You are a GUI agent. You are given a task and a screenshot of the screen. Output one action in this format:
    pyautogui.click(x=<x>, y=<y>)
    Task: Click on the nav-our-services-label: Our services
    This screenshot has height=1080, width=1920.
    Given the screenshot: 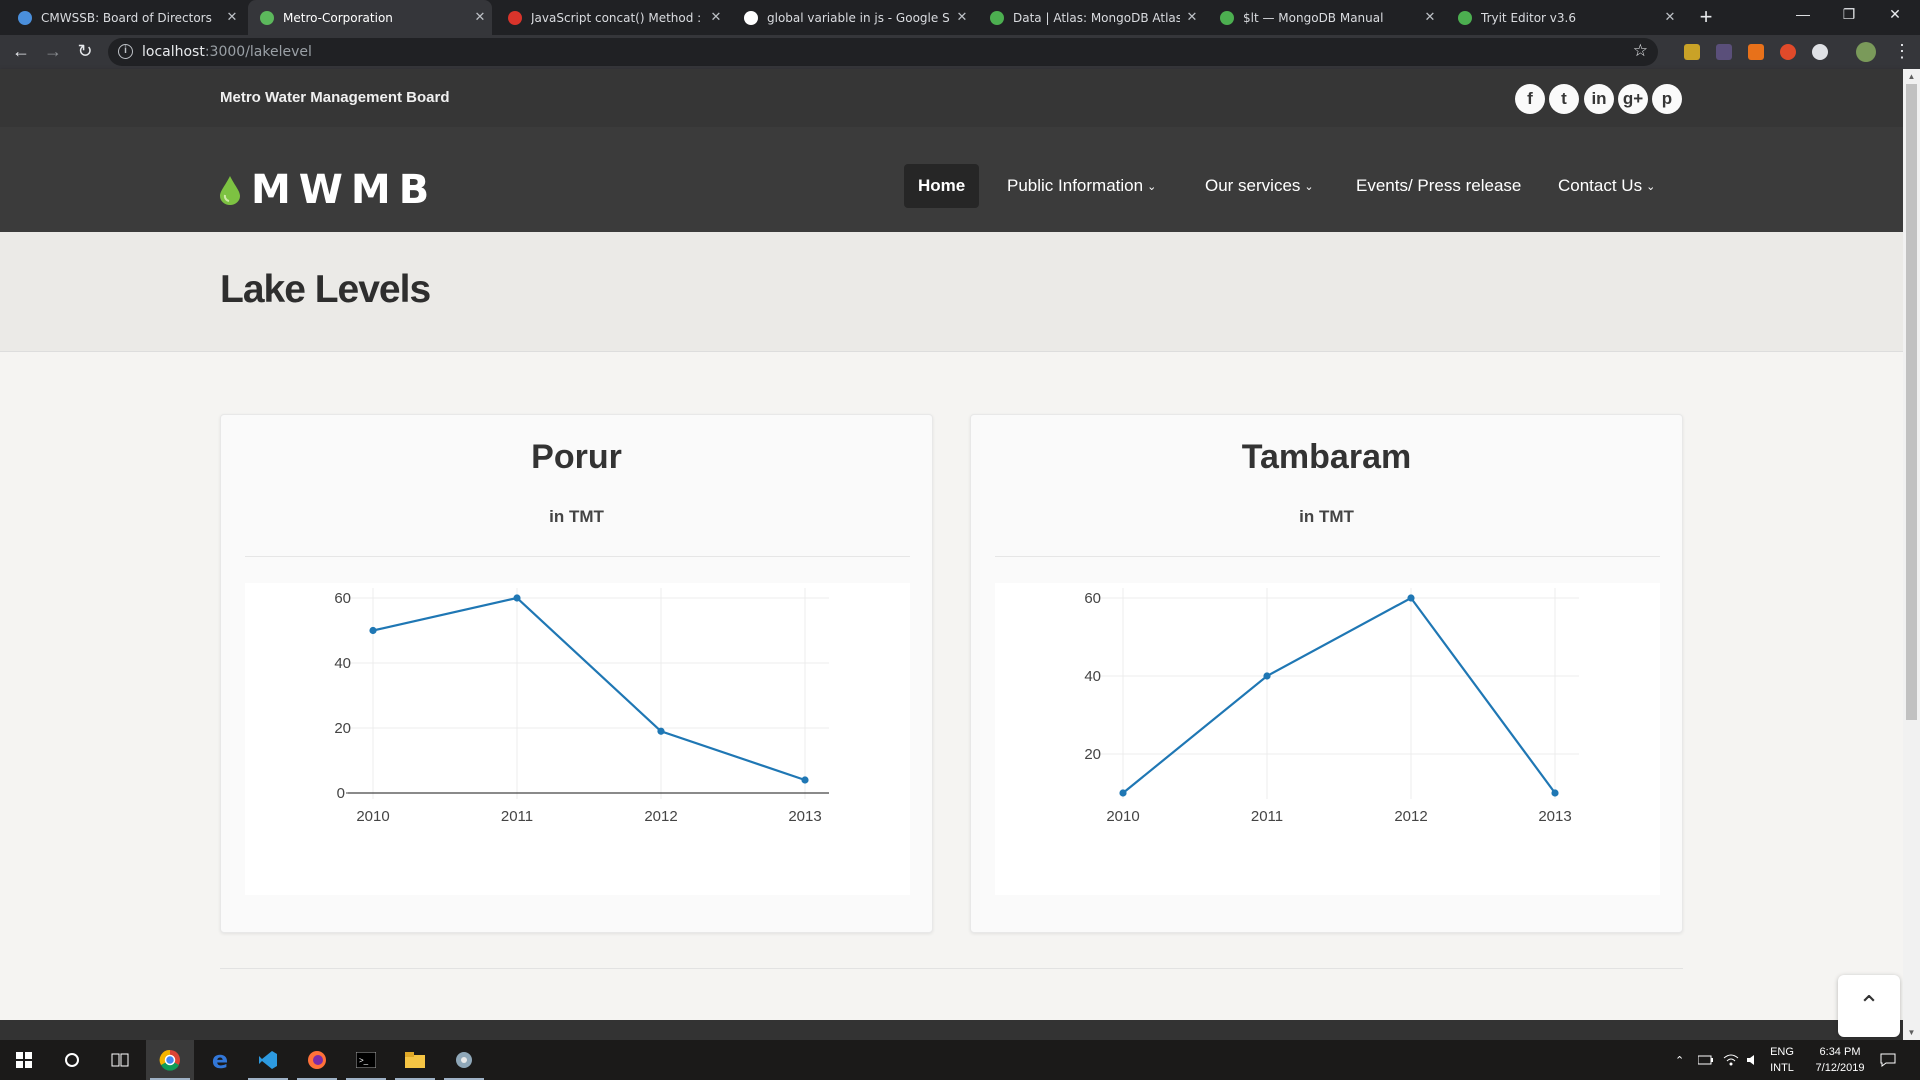 What is the action you would take?
    pyautogui.click(x=1253, y=185)
    